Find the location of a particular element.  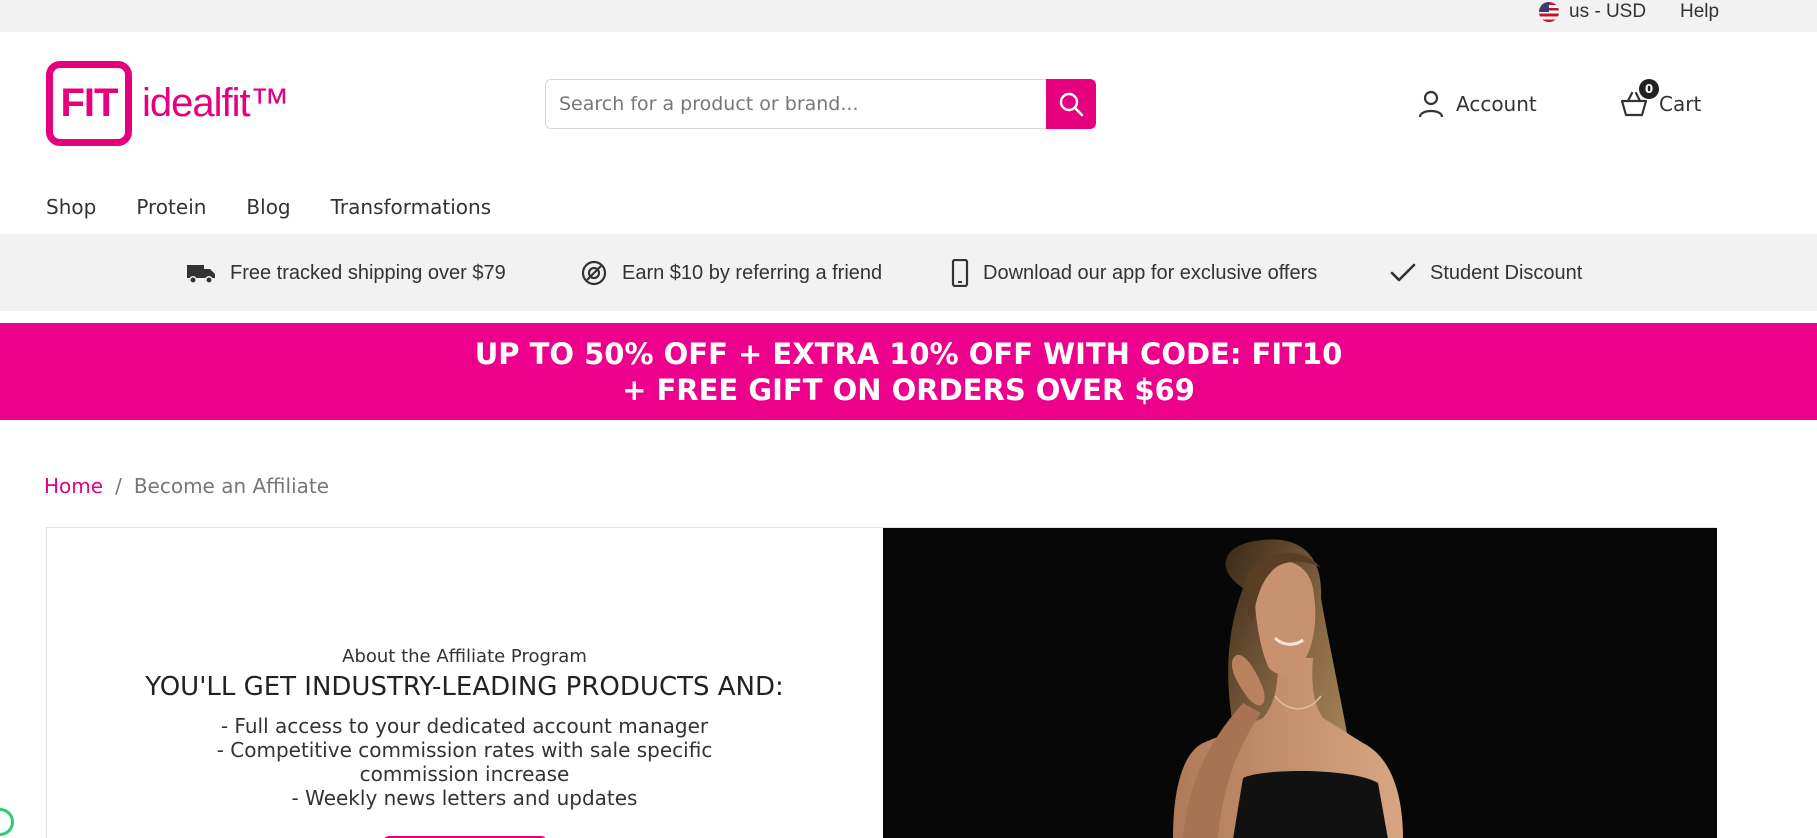

breadcrumb: Home / Become an Affiliate is located at coordinates (186, 486).